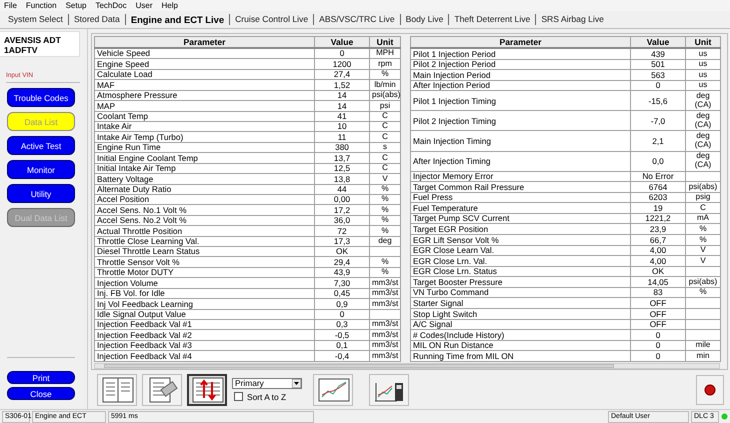 This screenshot has height=423, width=730. What do you see at coordinates (204, 325) in the screenshot?
I see `table-cell: Injection Feedback Val #1` at bounding box center [204, 325].